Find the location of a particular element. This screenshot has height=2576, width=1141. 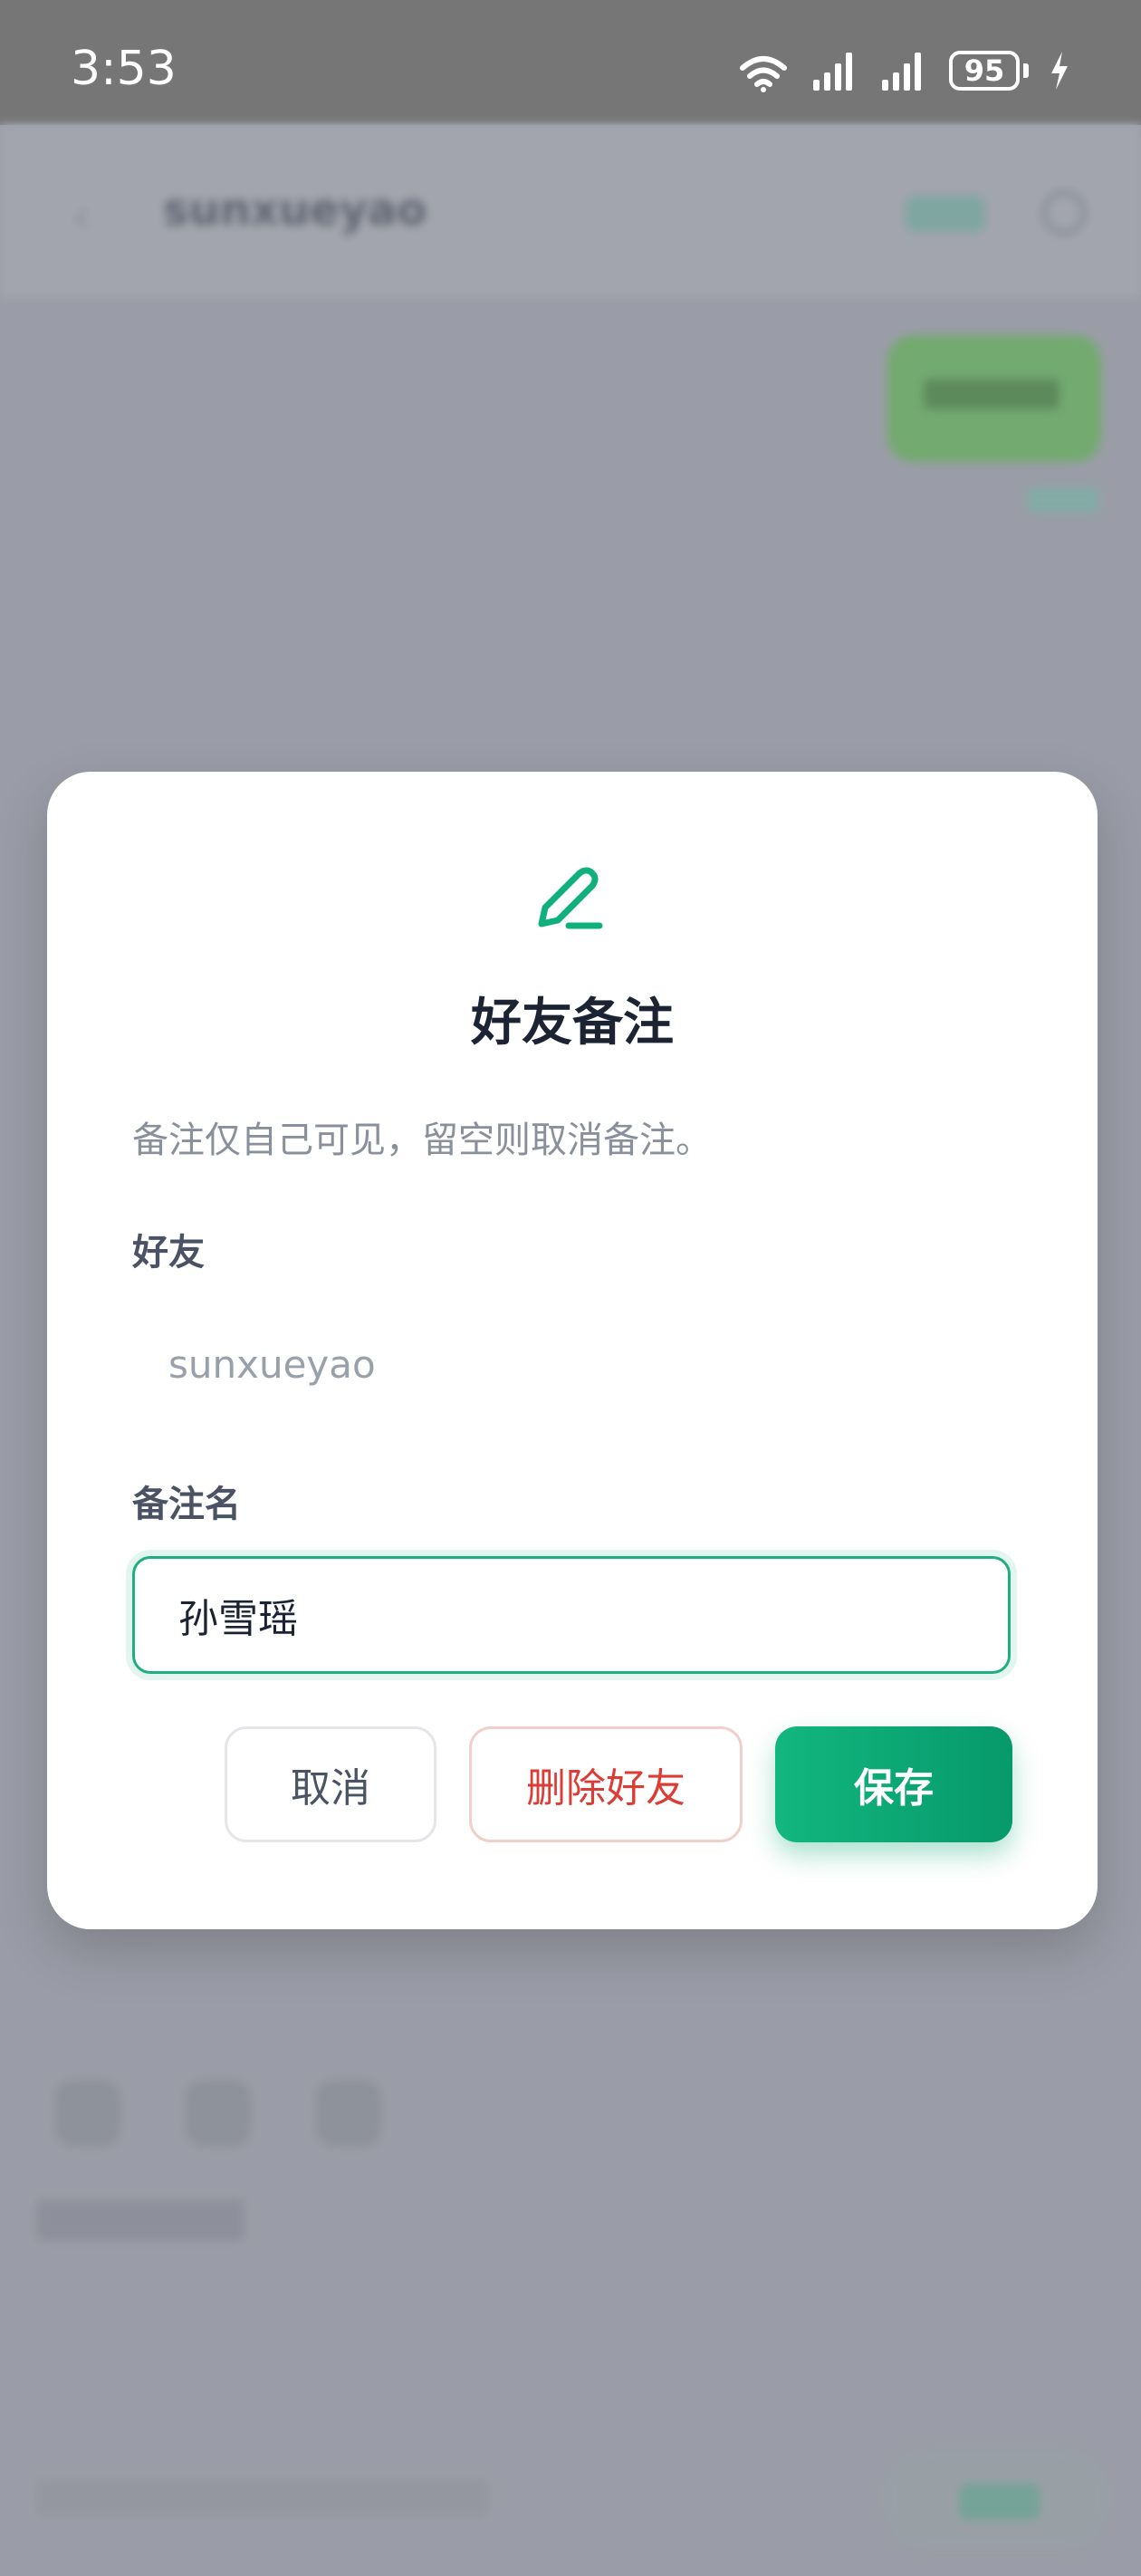

status-bar: 3:53 95 is located at coordinates (570, 62).